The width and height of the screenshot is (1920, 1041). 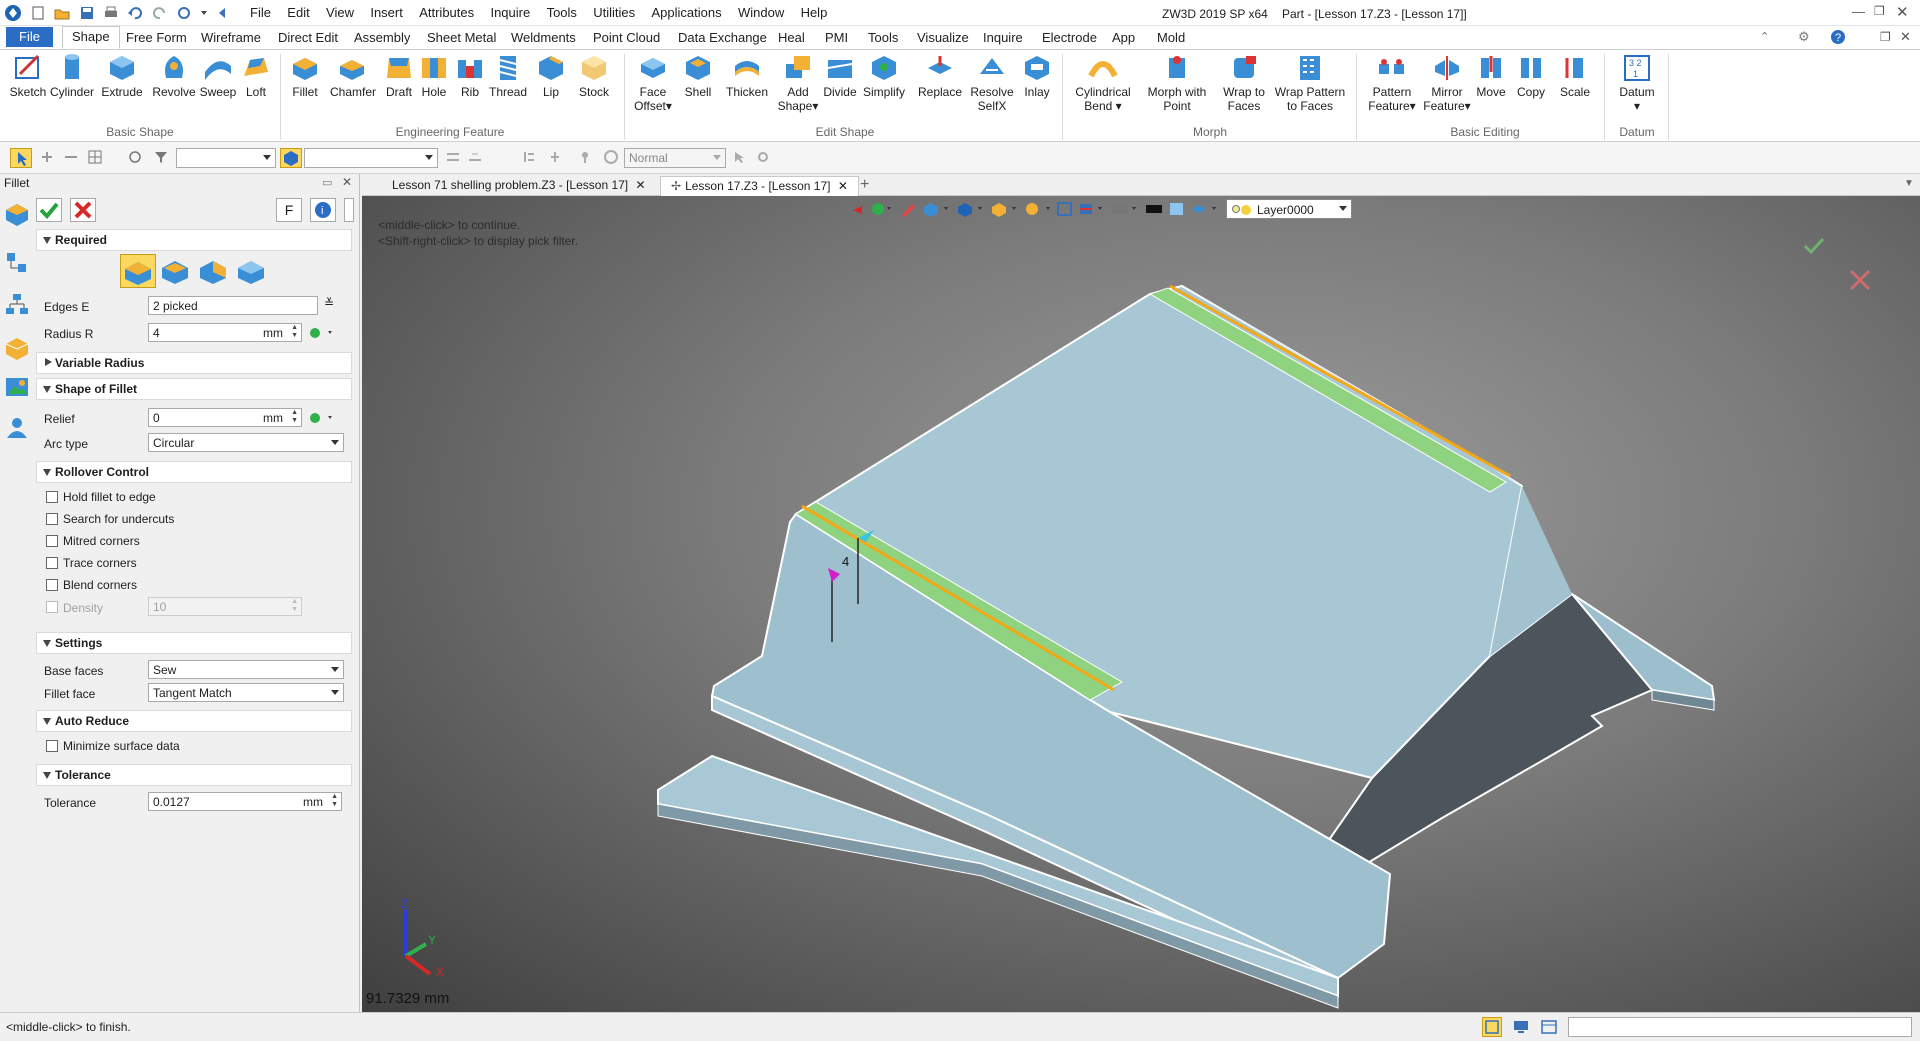 I want to click on menu-tools: Tools, so click(x=562, y=12).